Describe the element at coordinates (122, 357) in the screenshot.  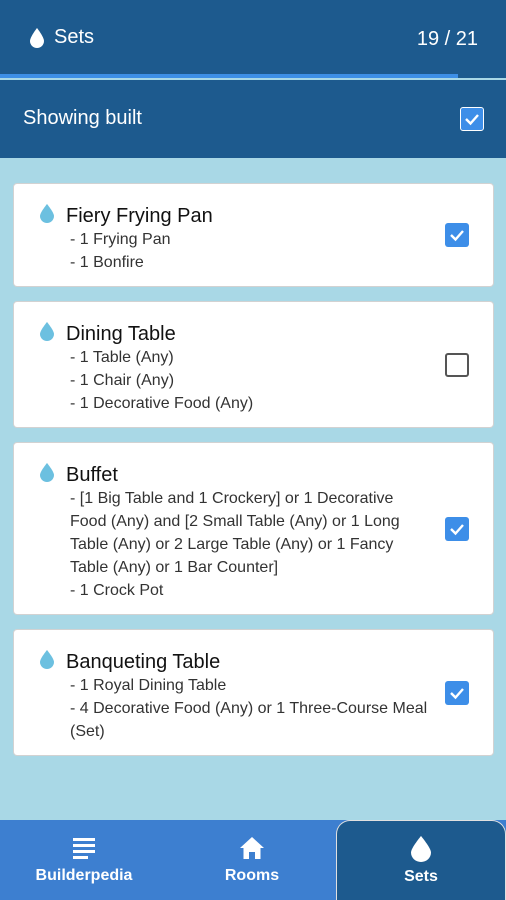
I see `set-requirement: - 1 Table (Any)` at that location.